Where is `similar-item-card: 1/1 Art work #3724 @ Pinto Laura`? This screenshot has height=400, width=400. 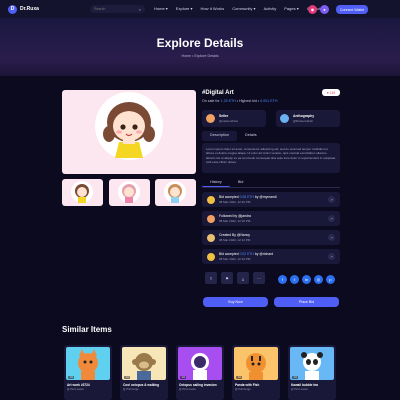 similar-item-card: 1/1 Art work #3724 @ Pinto Laura is located at coordinates (88, 372).